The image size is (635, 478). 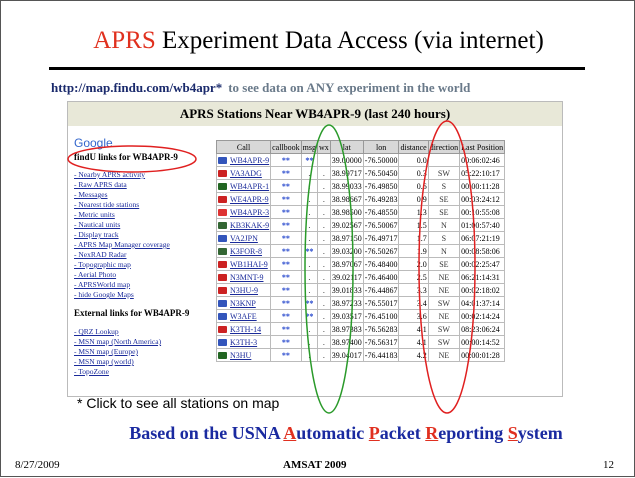 I want to click on station-call-label: WB4APR-3, so click(x=249, y=212).